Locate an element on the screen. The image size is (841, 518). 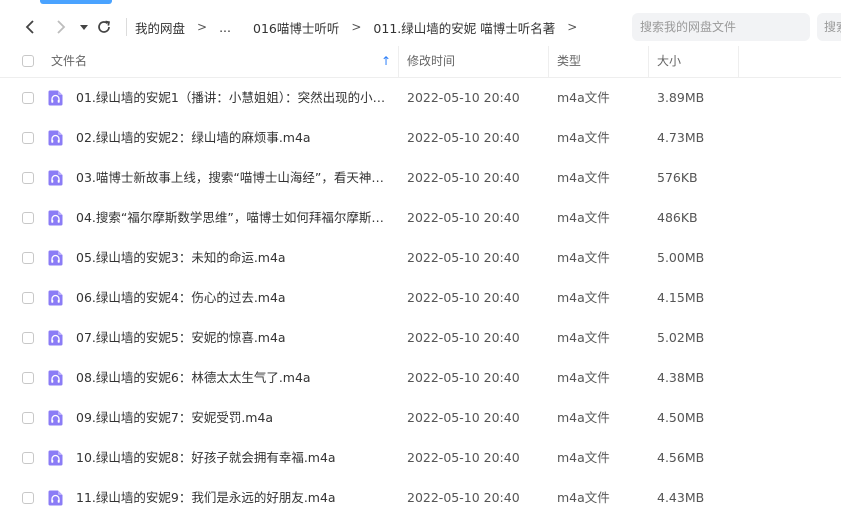
search-box is located at coordinates (721, 27).